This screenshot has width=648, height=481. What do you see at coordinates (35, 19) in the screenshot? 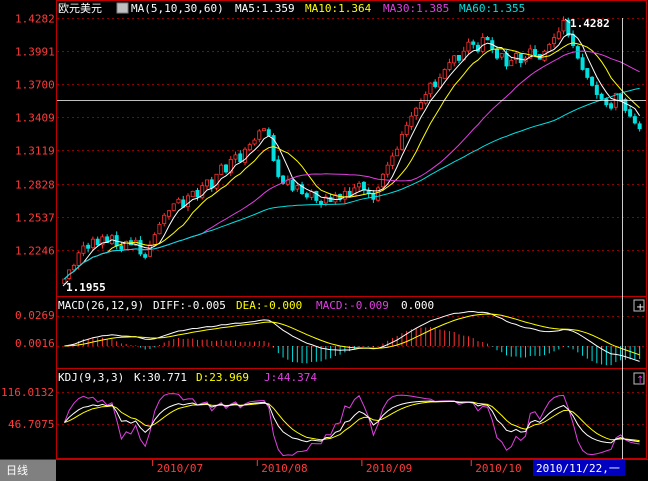
I see `price-tick-label: 1.4282` at bounding box center [35, 19].